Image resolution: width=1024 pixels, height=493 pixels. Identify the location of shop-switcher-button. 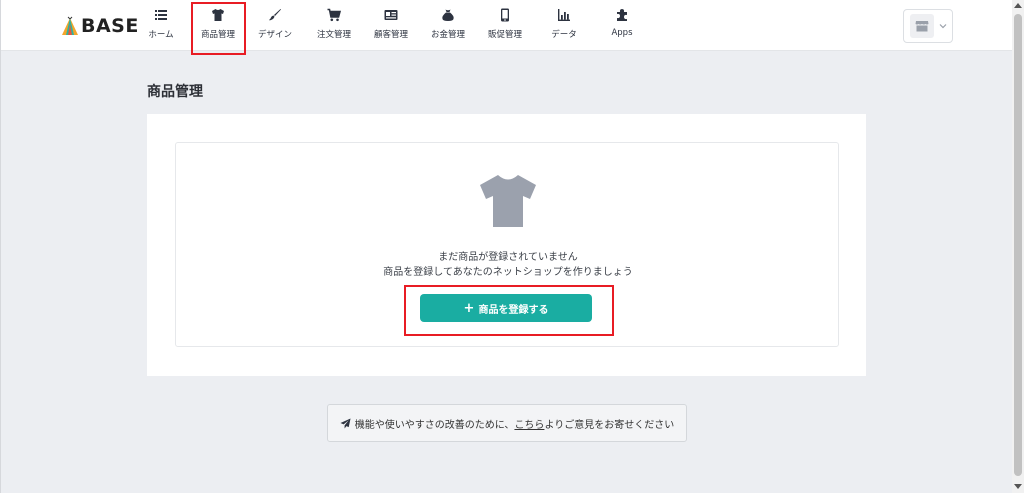
(928, 26).